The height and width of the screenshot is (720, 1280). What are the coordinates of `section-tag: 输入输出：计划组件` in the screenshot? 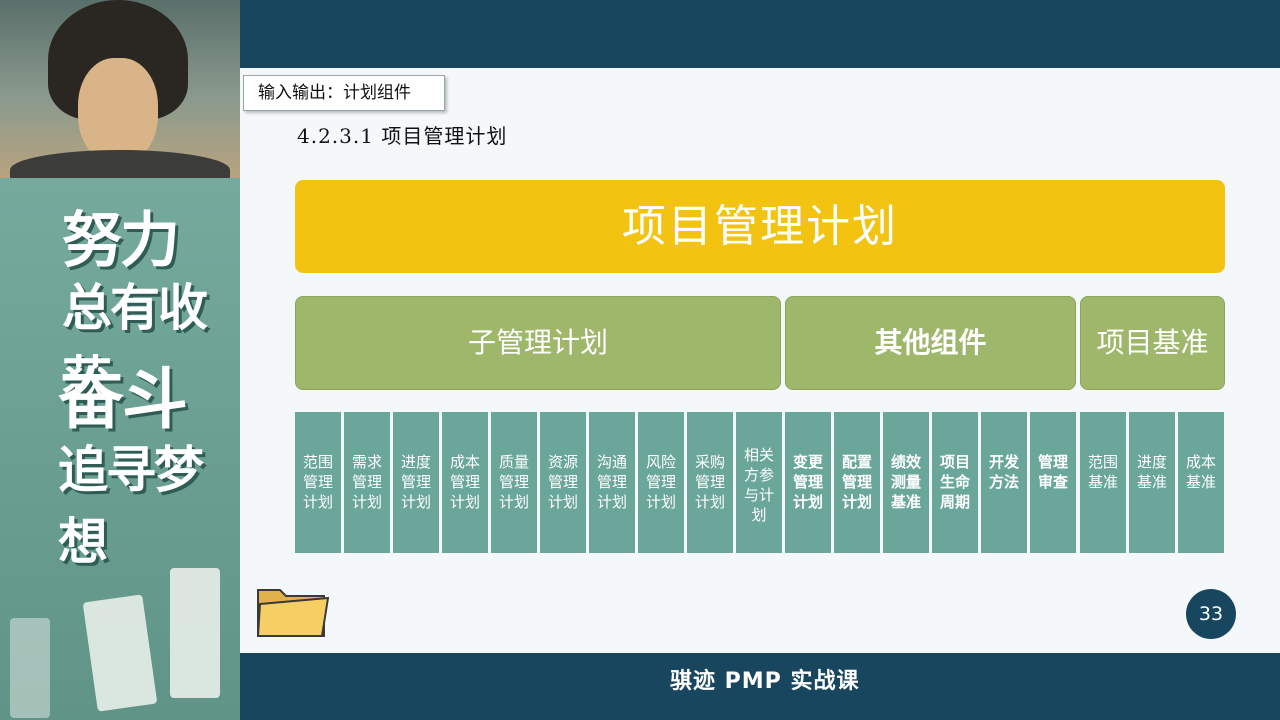 It's located at (344, 93).